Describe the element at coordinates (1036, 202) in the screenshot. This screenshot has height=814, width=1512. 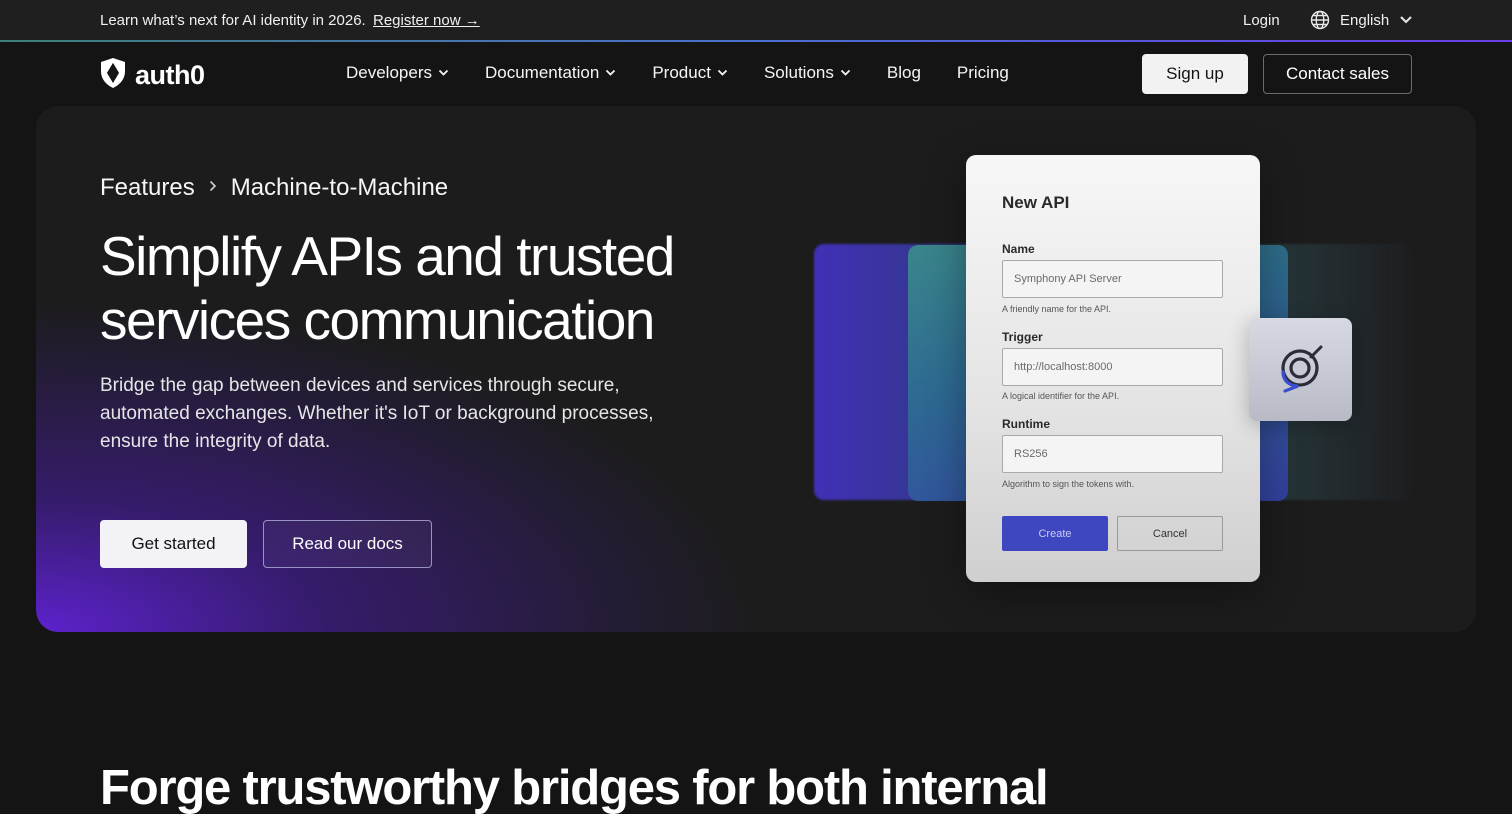
I see `new-api-title: New API` at that location.